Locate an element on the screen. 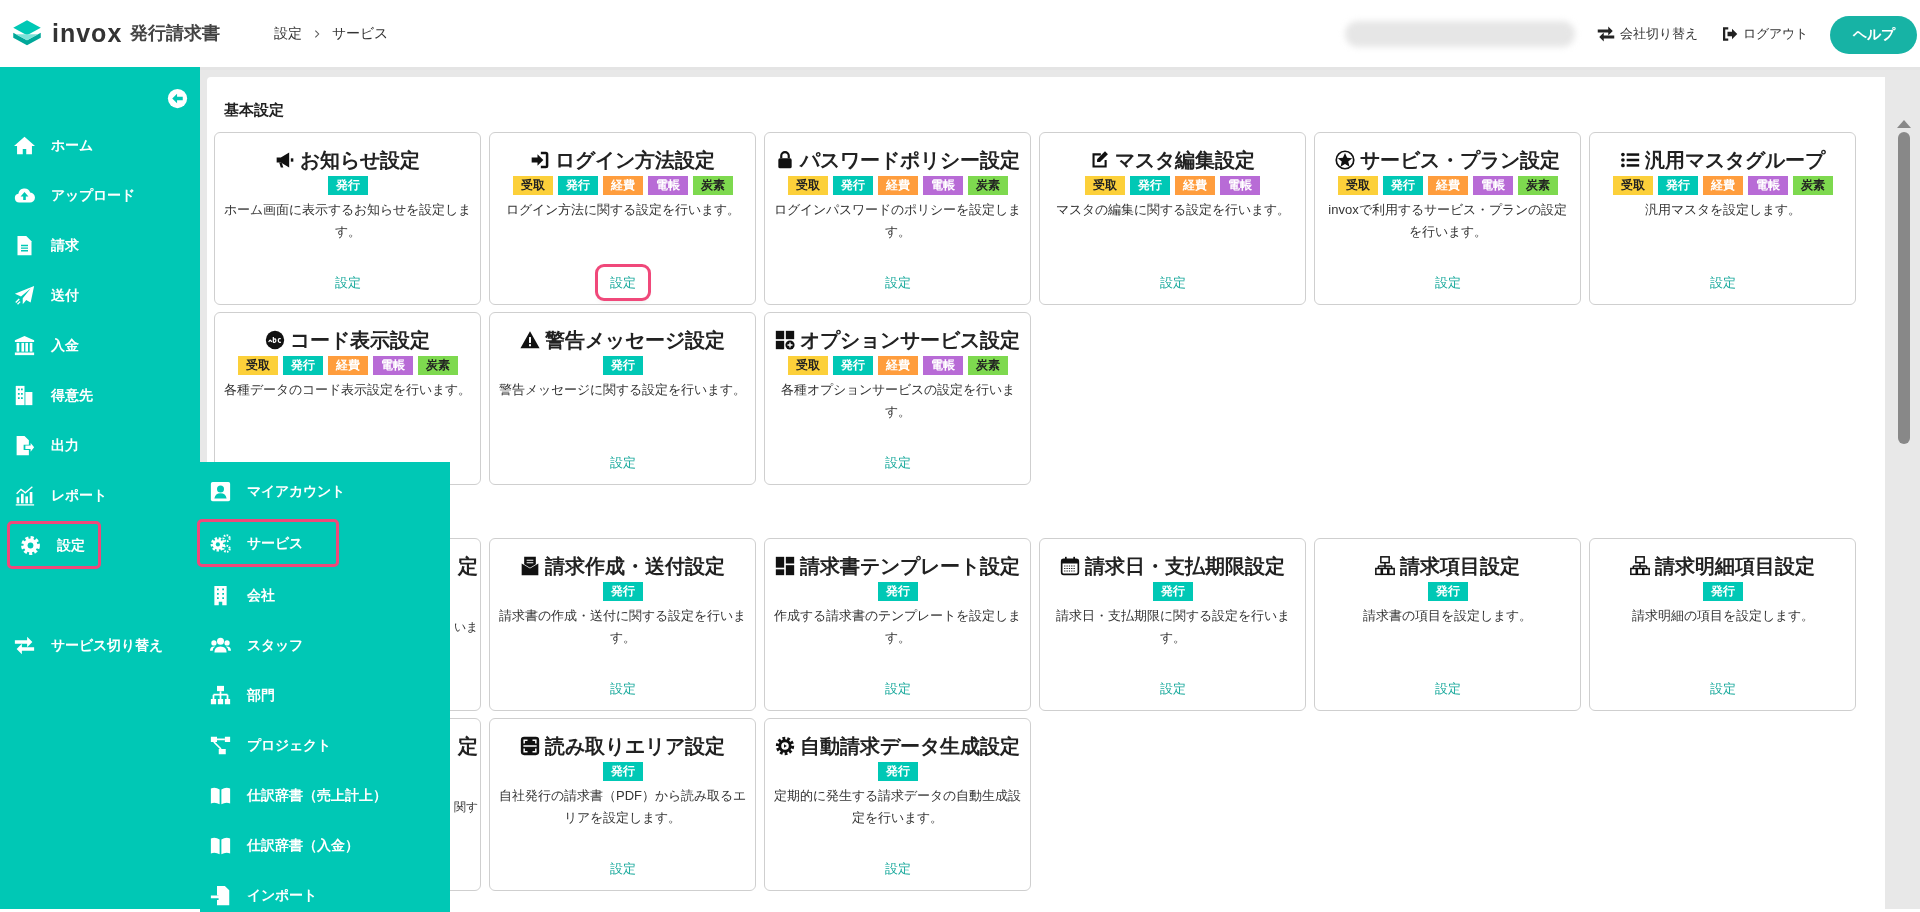 Image resolution: width=1920 pixels, height=912 pixels. card-description: 請求日・支払期限に関する設定を行います。 is located at coordinates (1172, 627).